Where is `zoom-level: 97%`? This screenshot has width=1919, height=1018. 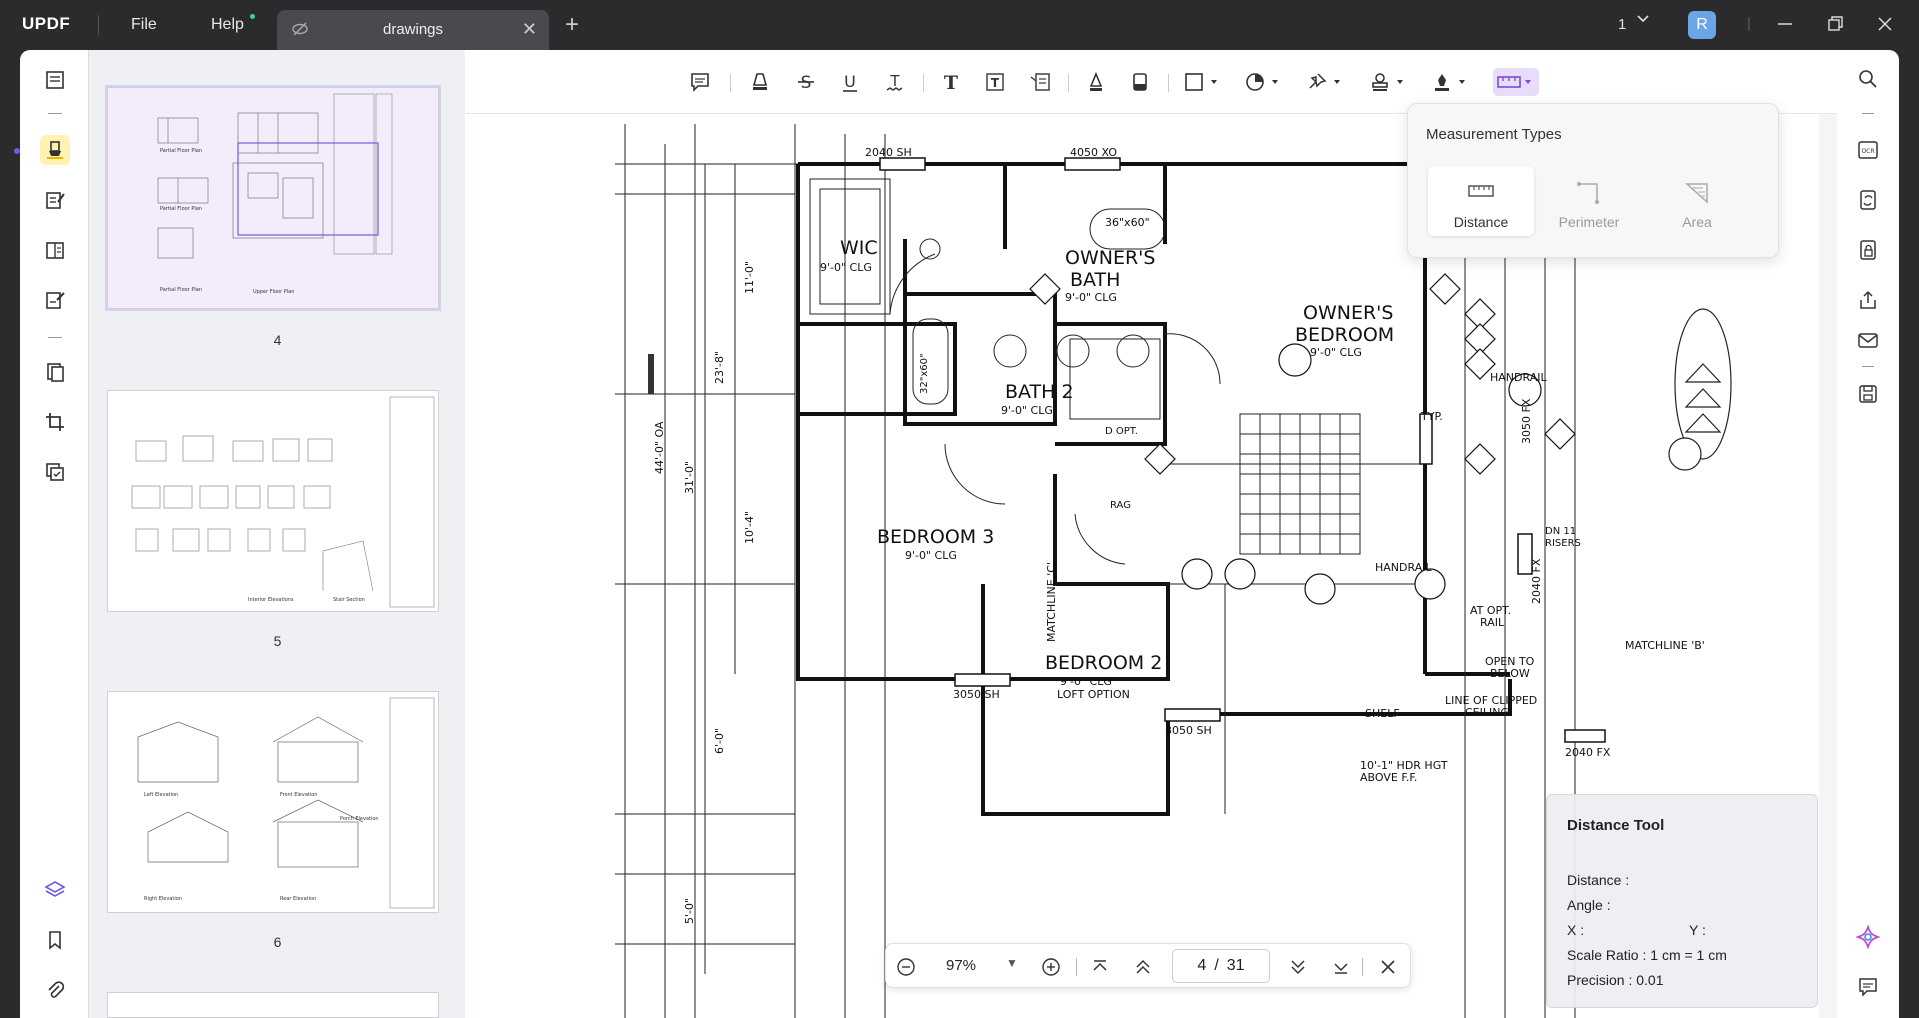
zoom-level: 97% is located at coordinates (961, 965).